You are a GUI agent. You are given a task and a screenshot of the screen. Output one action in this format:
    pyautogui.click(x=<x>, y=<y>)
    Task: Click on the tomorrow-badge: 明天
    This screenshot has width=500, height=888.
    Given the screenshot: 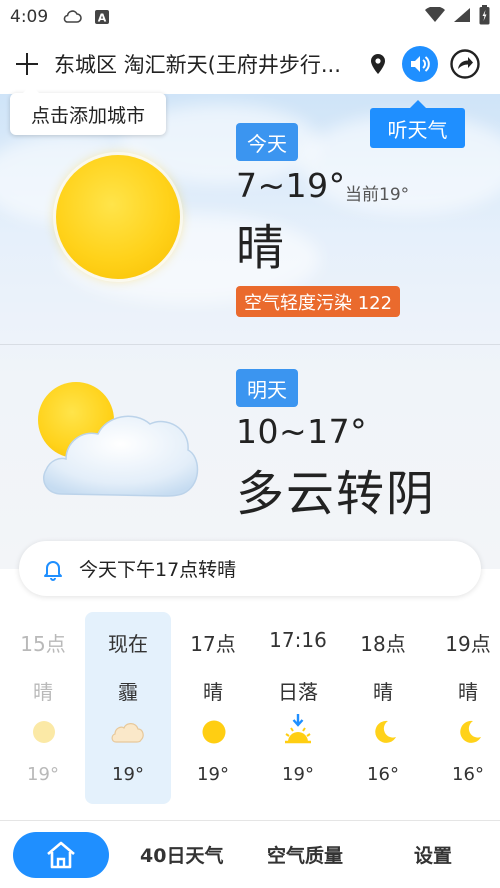 What is the action you would take?
    pyautogui.click(x=267, y=388)
    